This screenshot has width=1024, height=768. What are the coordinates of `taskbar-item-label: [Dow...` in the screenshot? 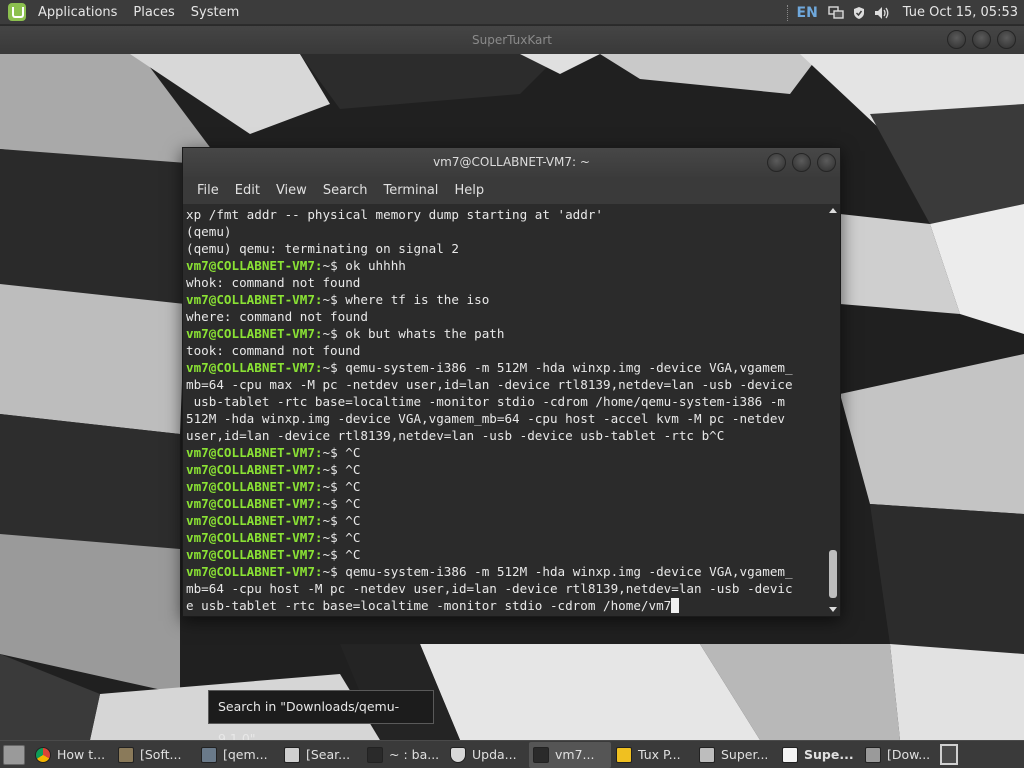 It's located at (909, 754).